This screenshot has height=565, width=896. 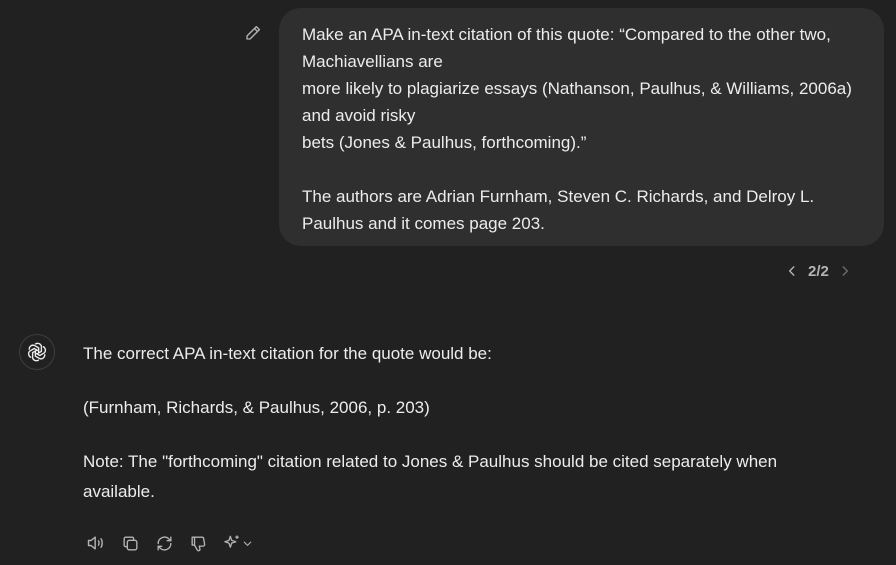 I want to click on edit-message-button, so click(x=253, y=33).